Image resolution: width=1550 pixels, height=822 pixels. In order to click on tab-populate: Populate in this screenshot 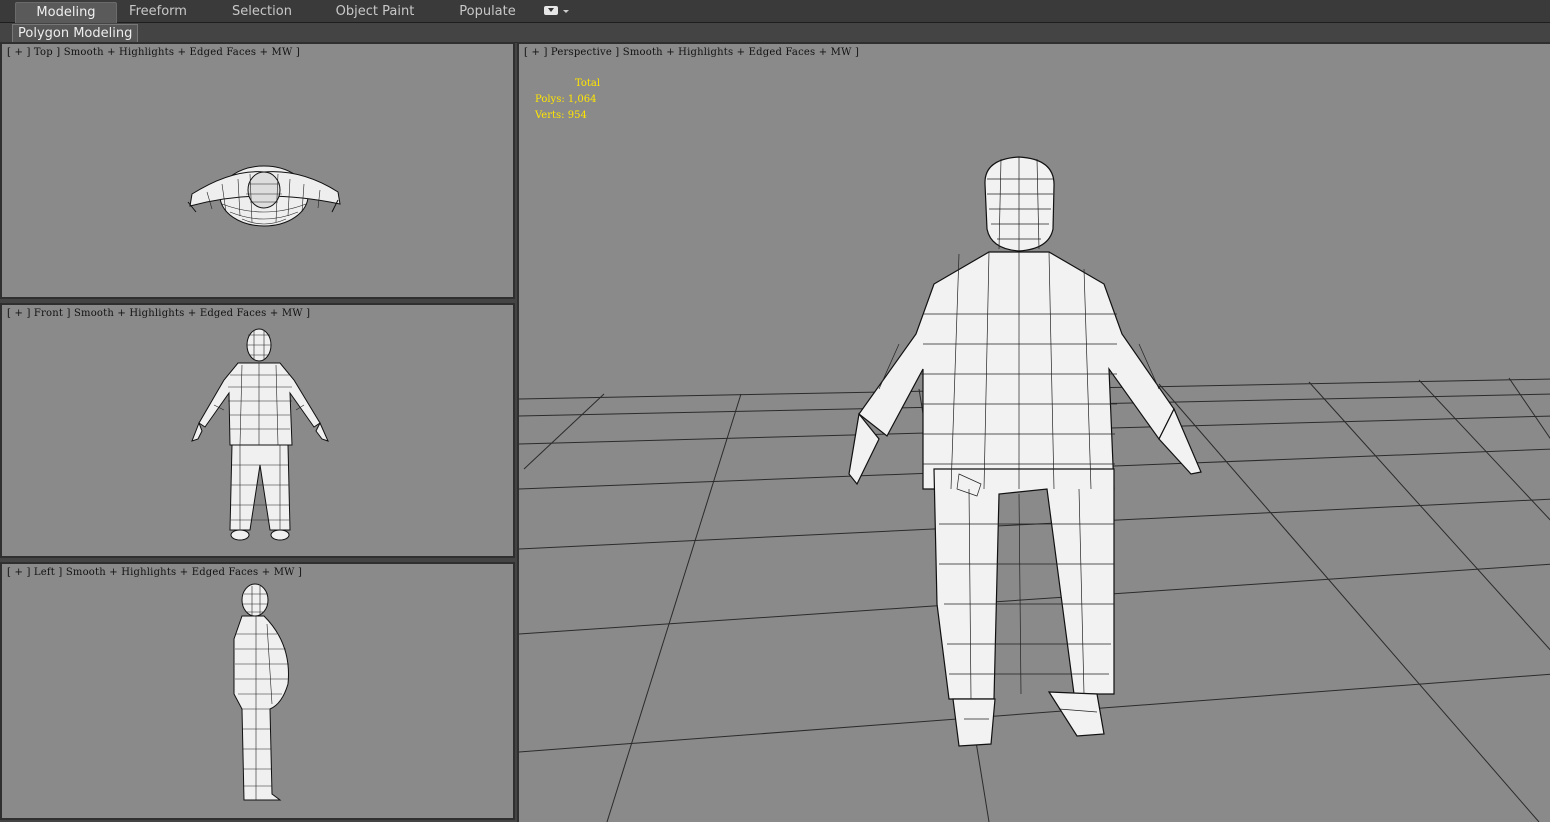, I will do `click(487, 12)`.